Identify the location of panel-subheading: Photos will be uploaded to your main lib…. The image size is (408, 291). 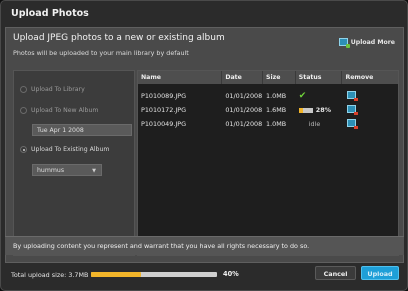
(101, 53).